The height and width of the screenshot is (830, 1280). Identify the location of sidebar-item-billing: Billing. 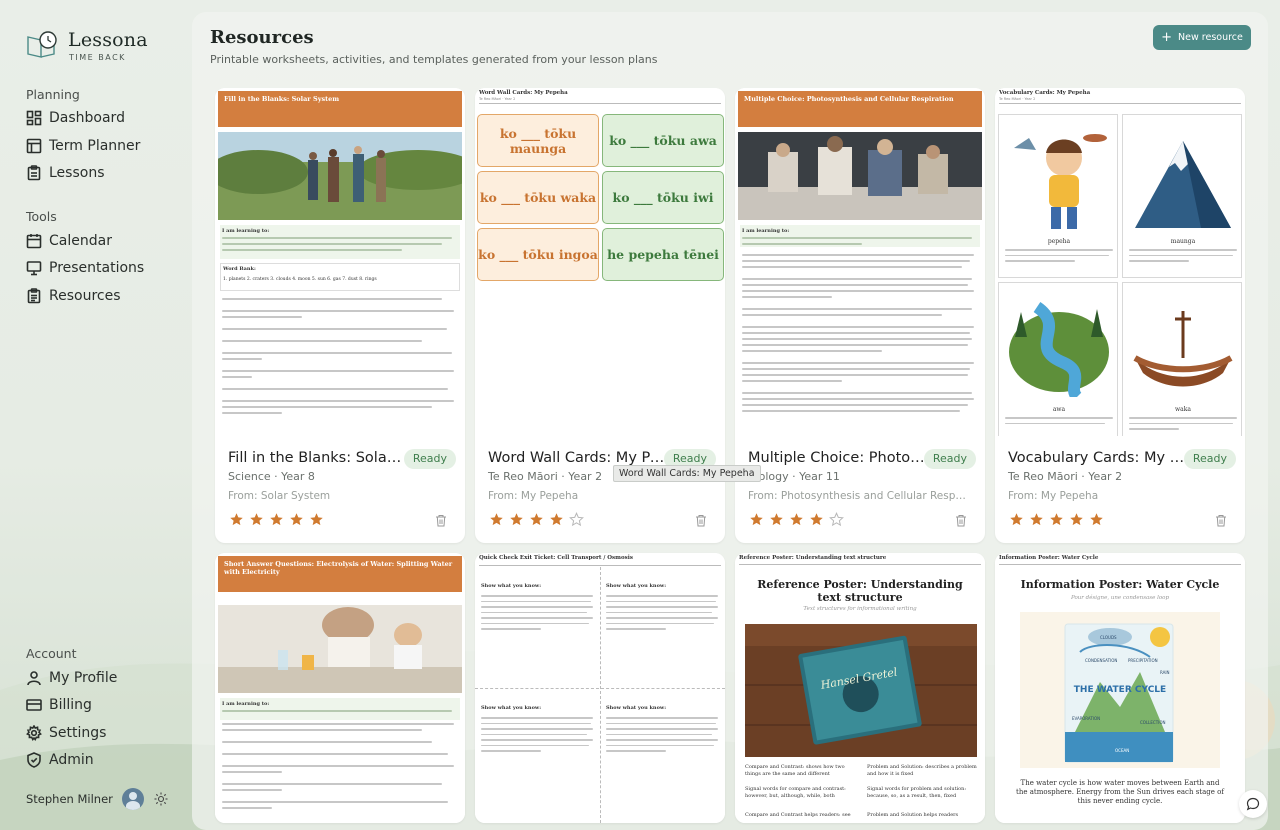
(59, 705).